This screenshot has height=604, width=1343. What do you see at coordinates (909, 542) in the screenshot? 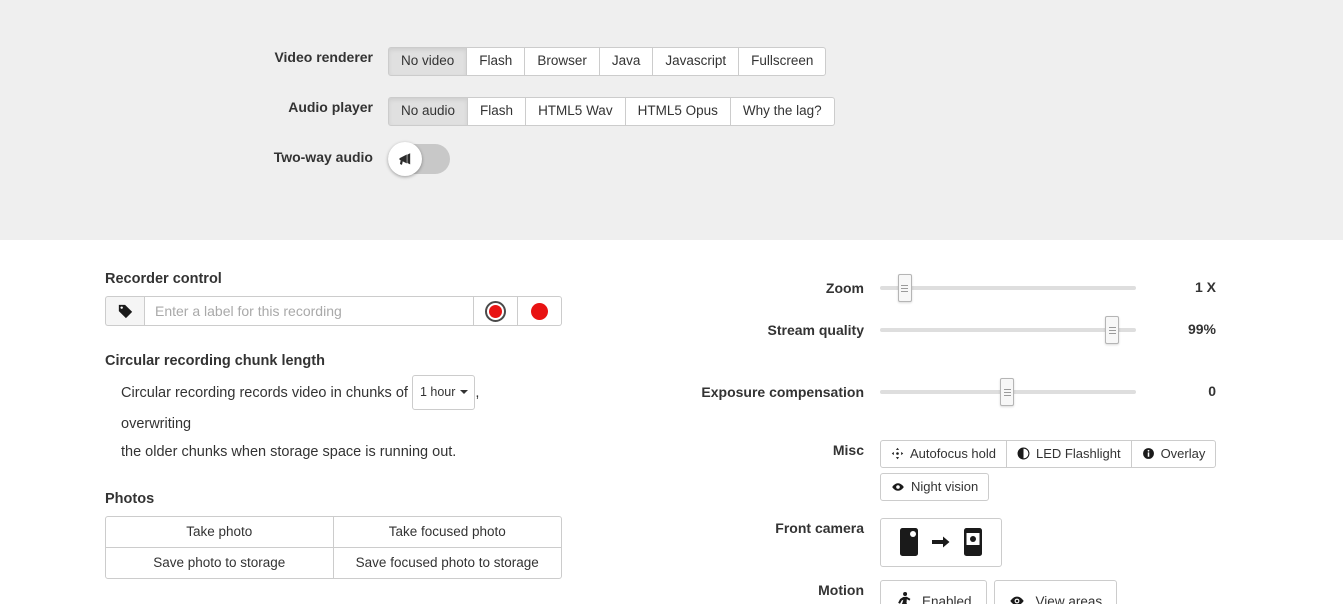
I see `phone-back-icon` at bounding box center [909, 542].